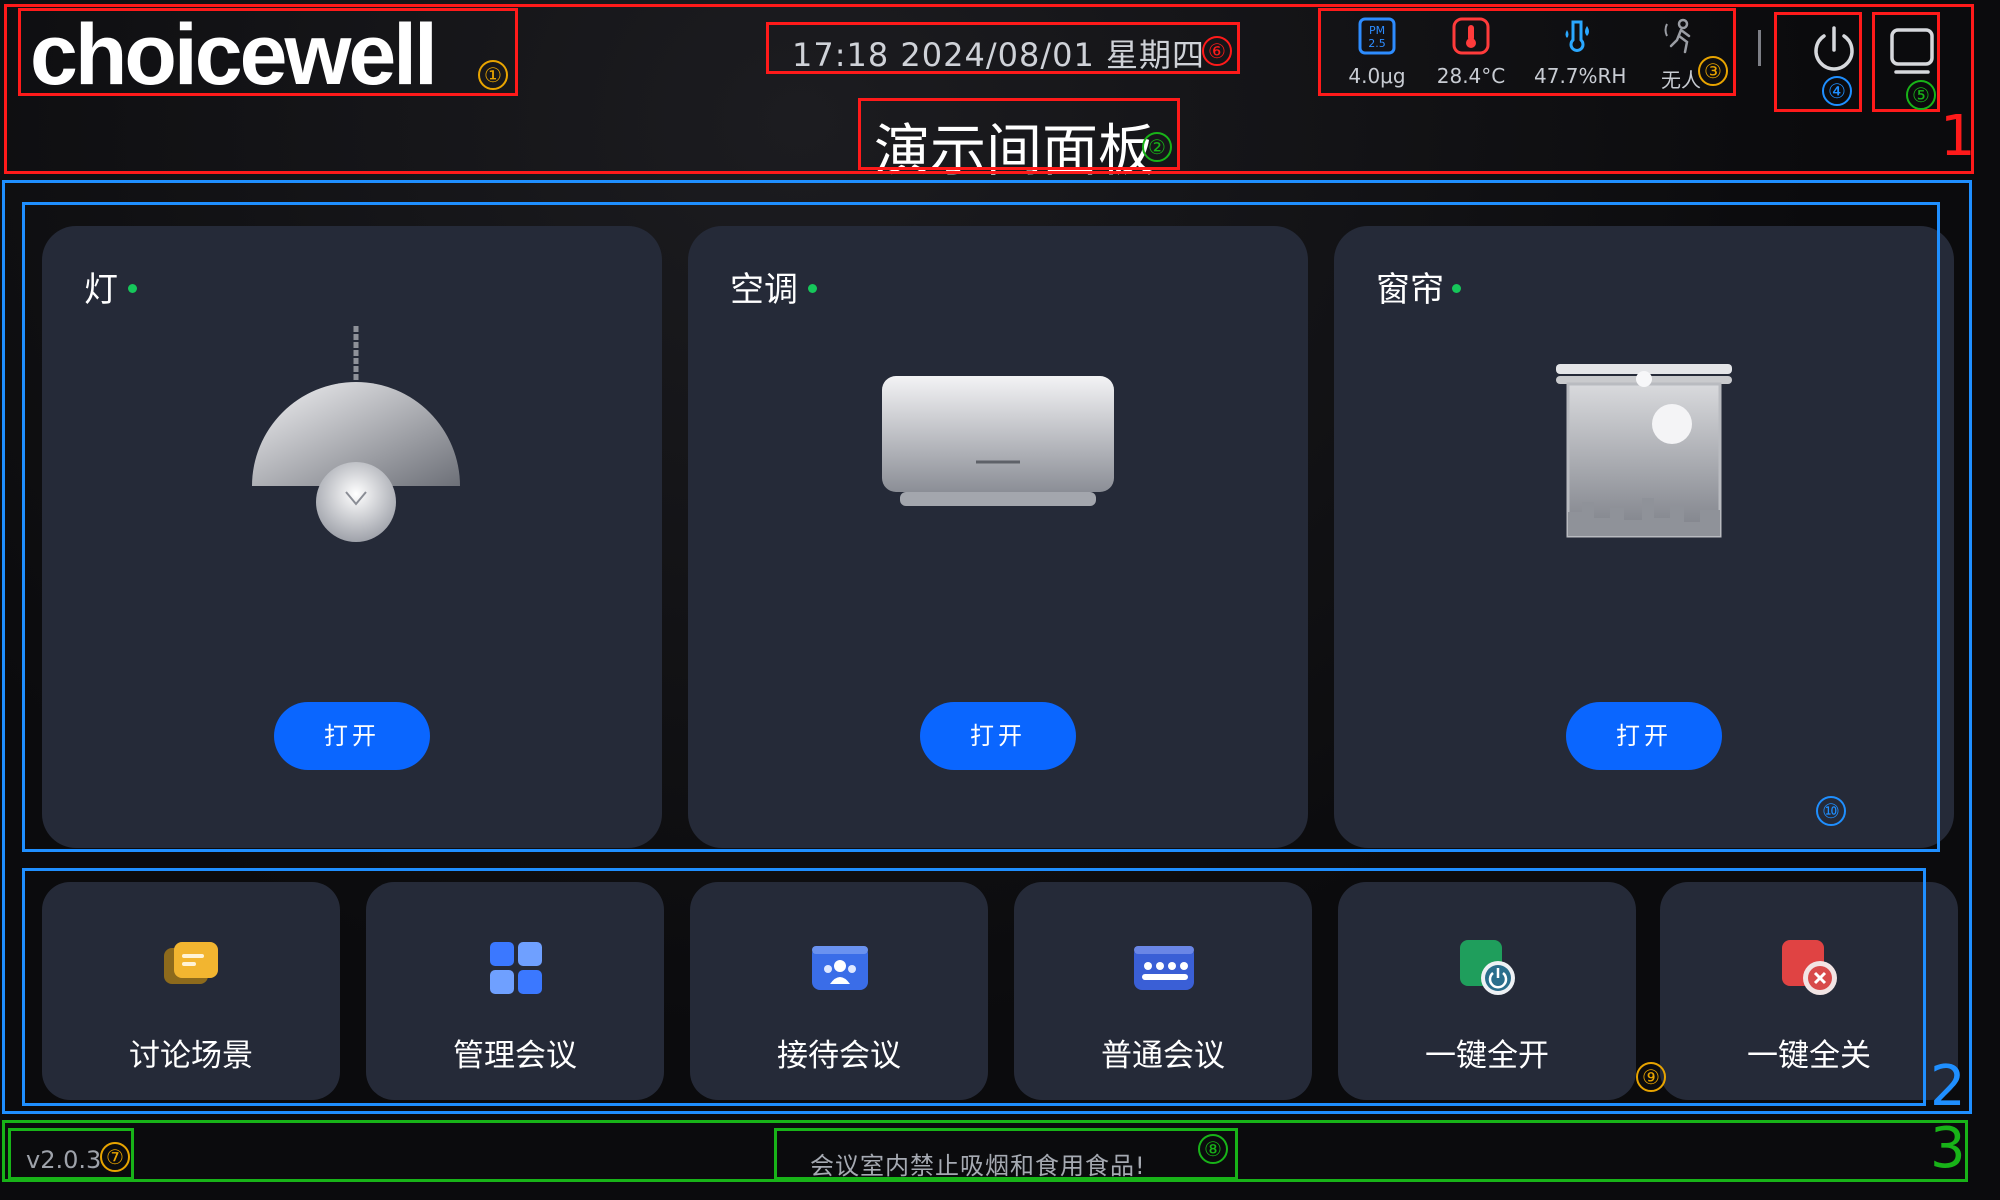  I want to click on group-icon, so click(840, 968).